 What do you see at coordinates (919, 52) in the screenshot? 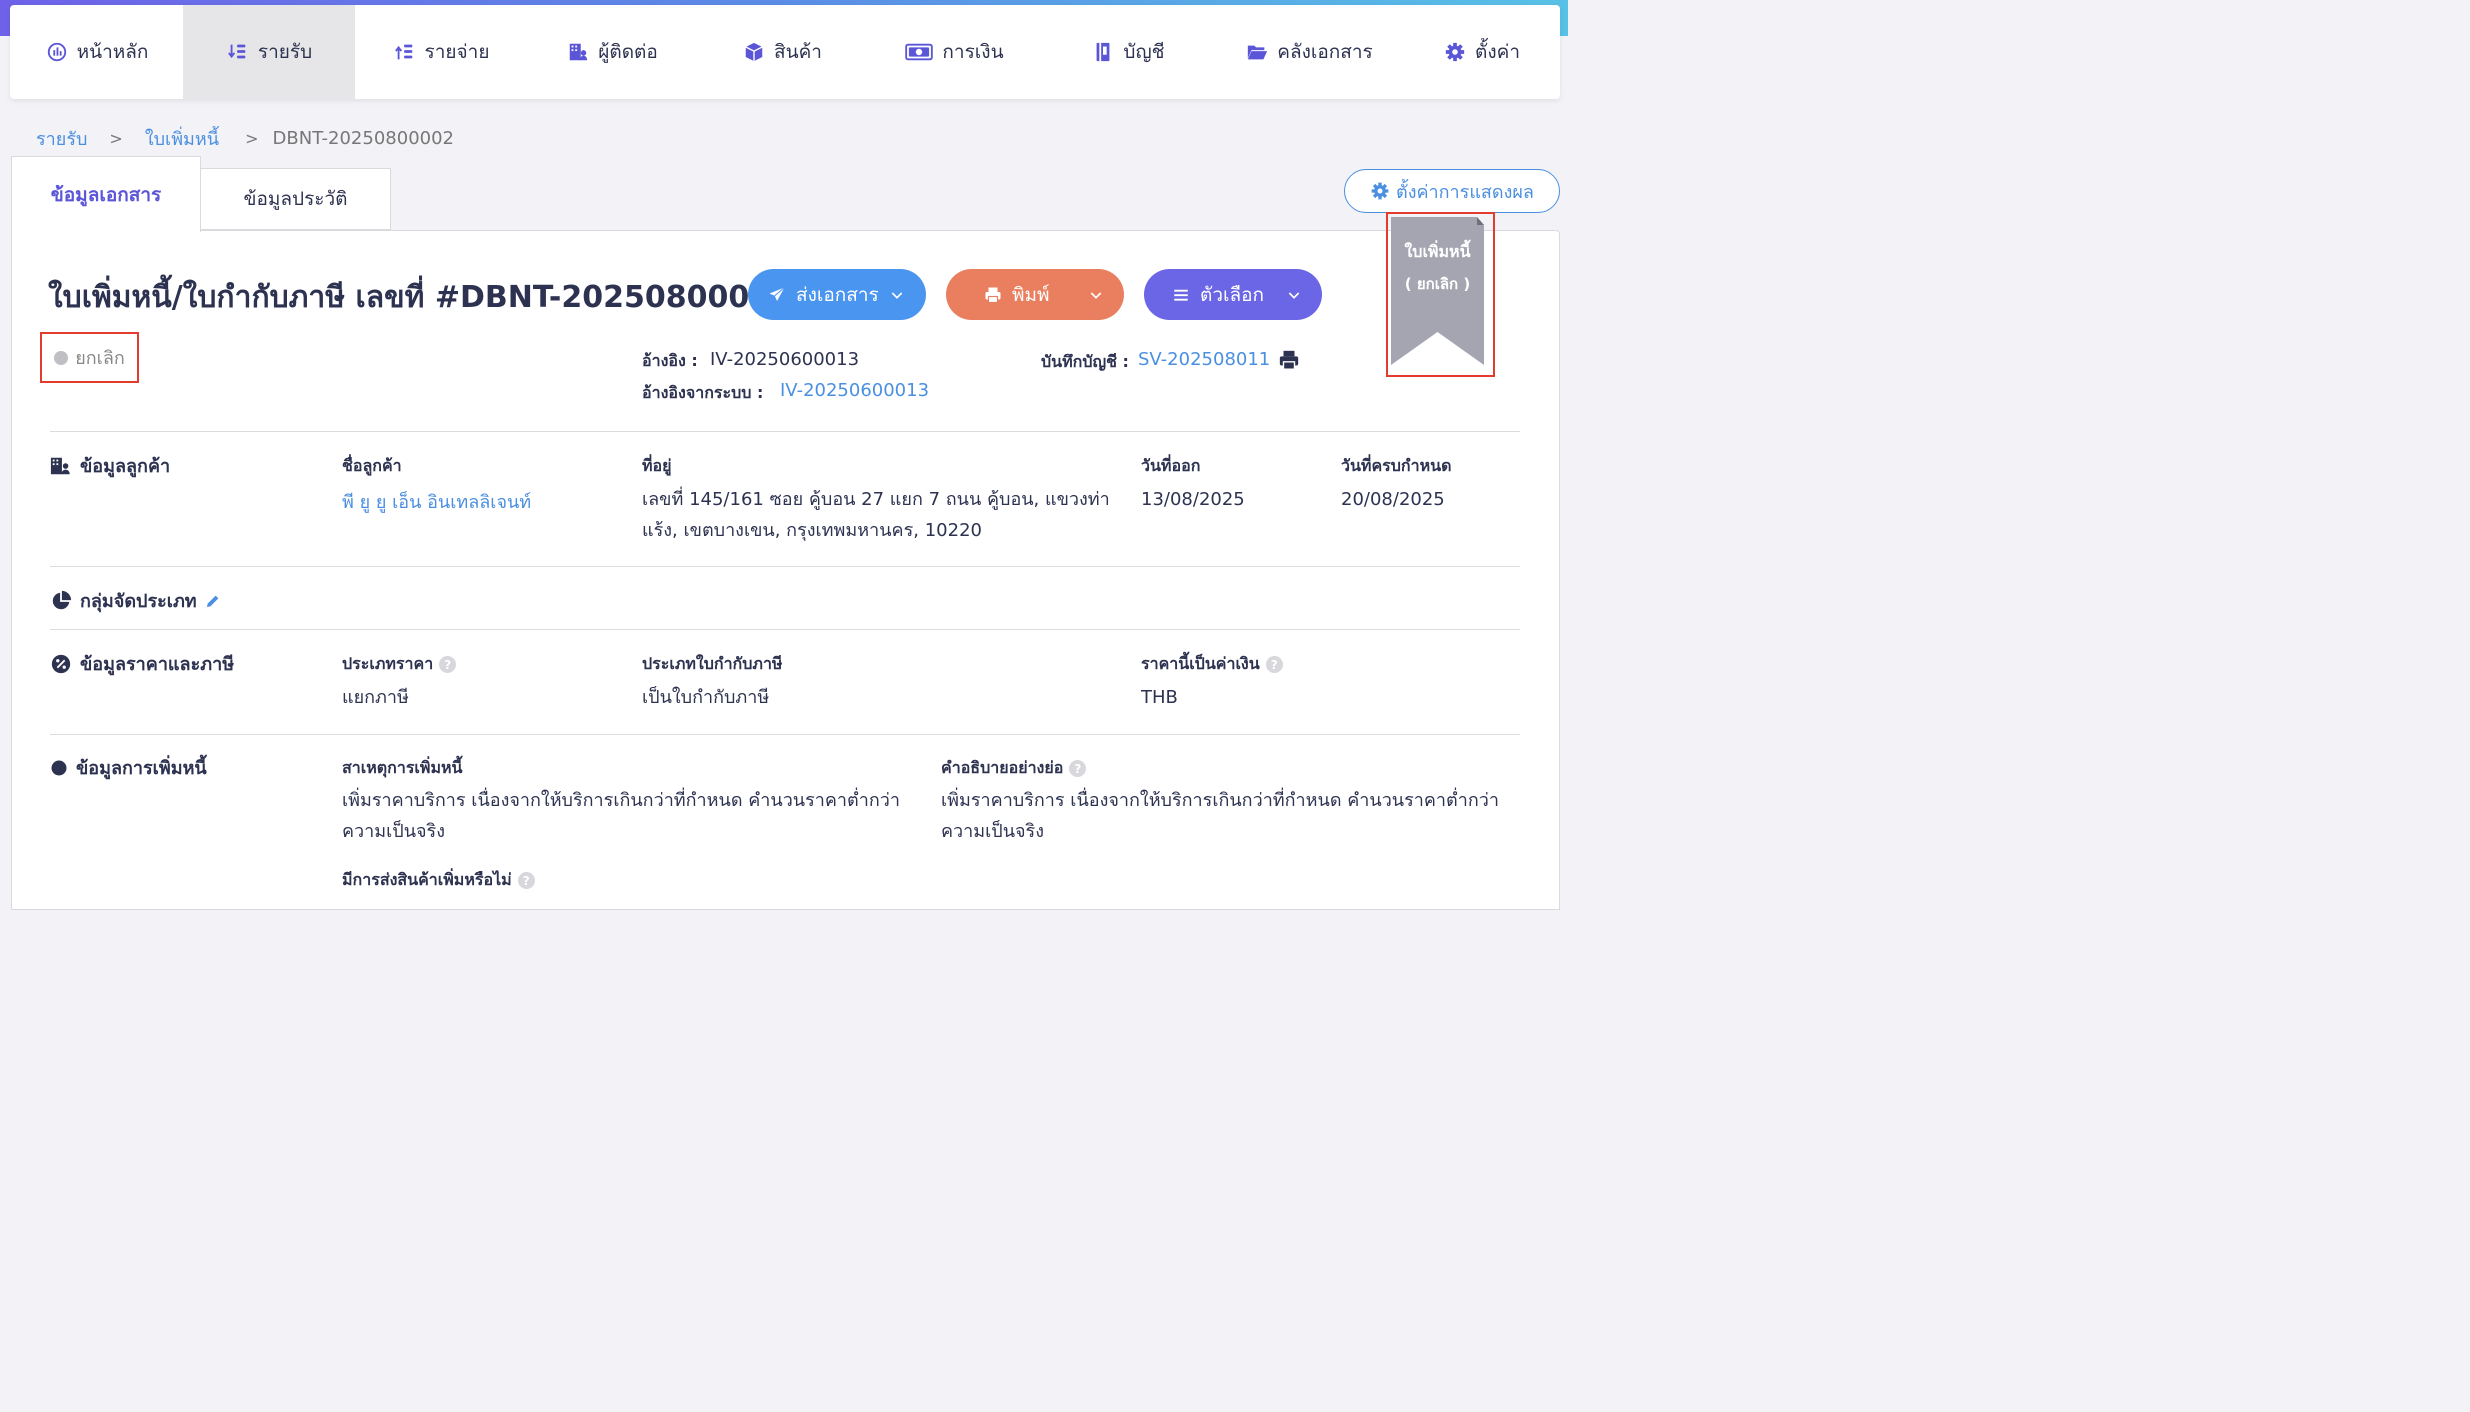
I see `money-icon` at bounding box center [919, 52].